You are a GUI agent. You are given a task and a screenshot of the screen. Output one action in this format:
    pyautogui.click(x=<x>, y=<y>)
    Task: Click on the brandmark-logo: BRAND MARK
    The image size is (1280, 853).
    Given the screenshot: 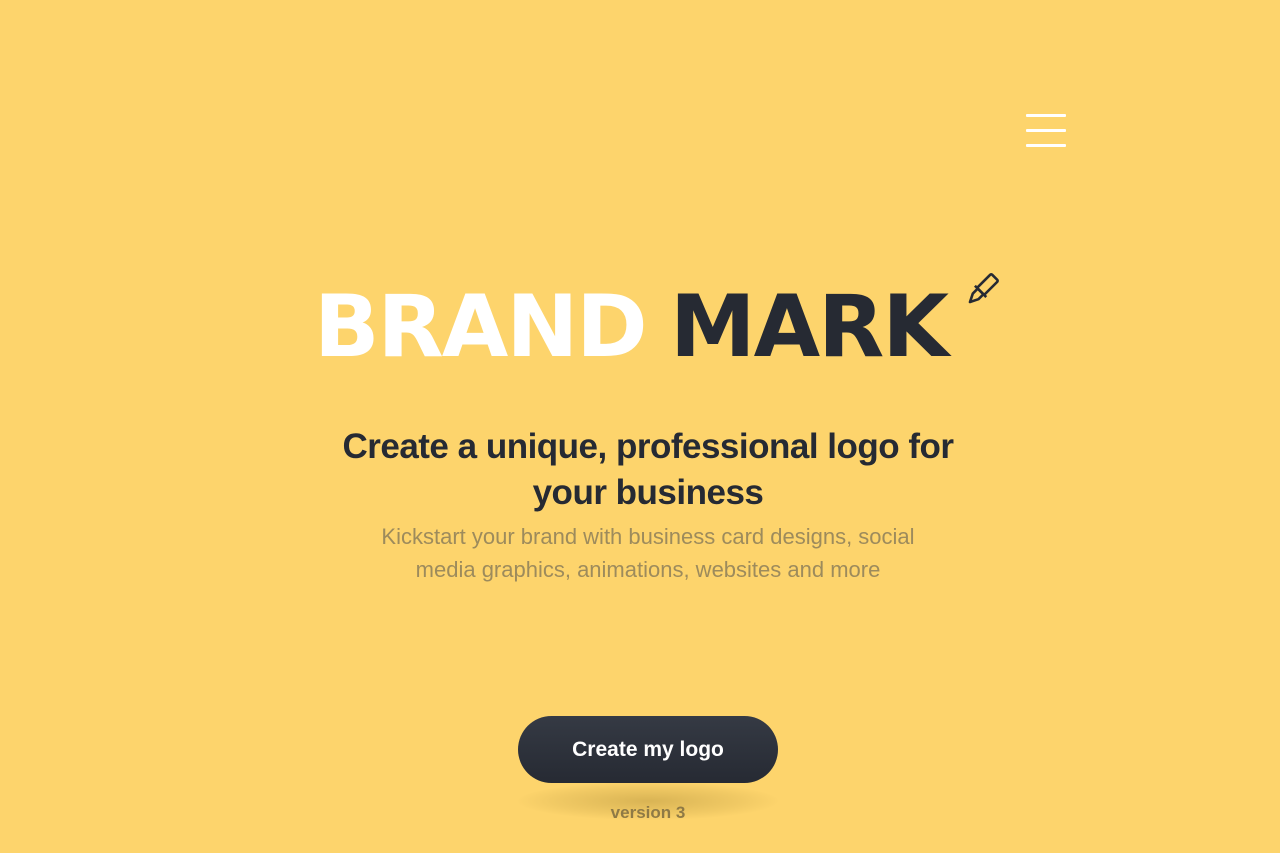 What is the action you would take?
    pyautogui.click(x=659, y=323)
    